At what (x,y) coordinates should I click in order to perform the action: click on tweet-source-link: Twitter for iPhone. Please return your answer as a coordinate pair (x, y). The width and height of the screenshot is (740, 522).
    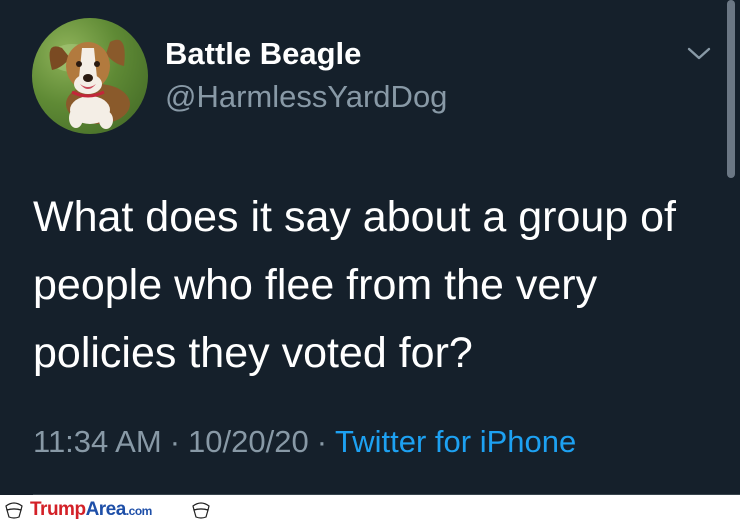
    Looking at the image, I should click on (455, 441).